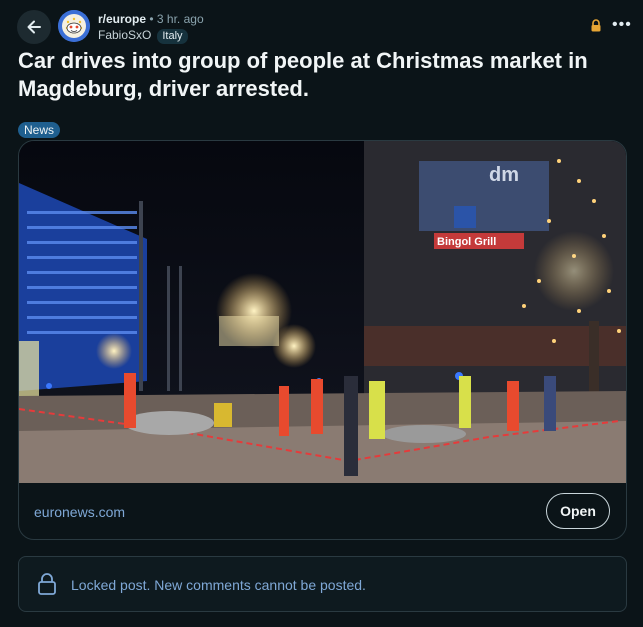  What do you see at coordinates (180, 19) in the screenshot?
I see `post-time: 3 hr. ago` at bounding box center [180, 19].